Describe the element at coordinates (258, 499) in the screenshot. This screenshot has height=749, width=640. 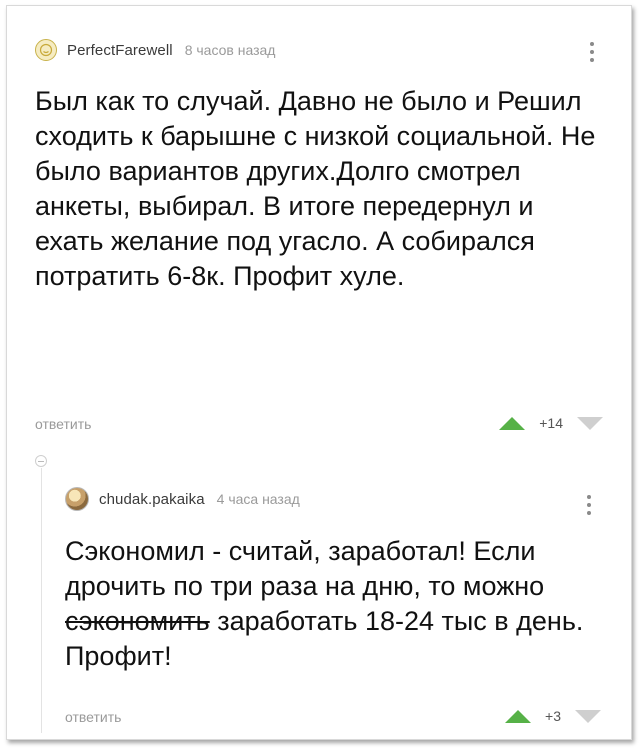
I see `timestamp: 4 часа назад` at that location.